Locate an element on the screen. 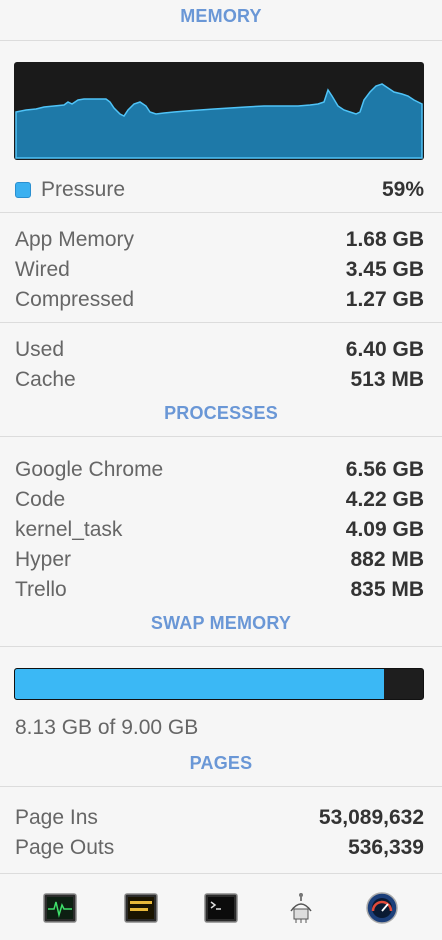 This screenshot has height=940, width=442. process-memory: 835 MB is located at coordinates (387, 589).